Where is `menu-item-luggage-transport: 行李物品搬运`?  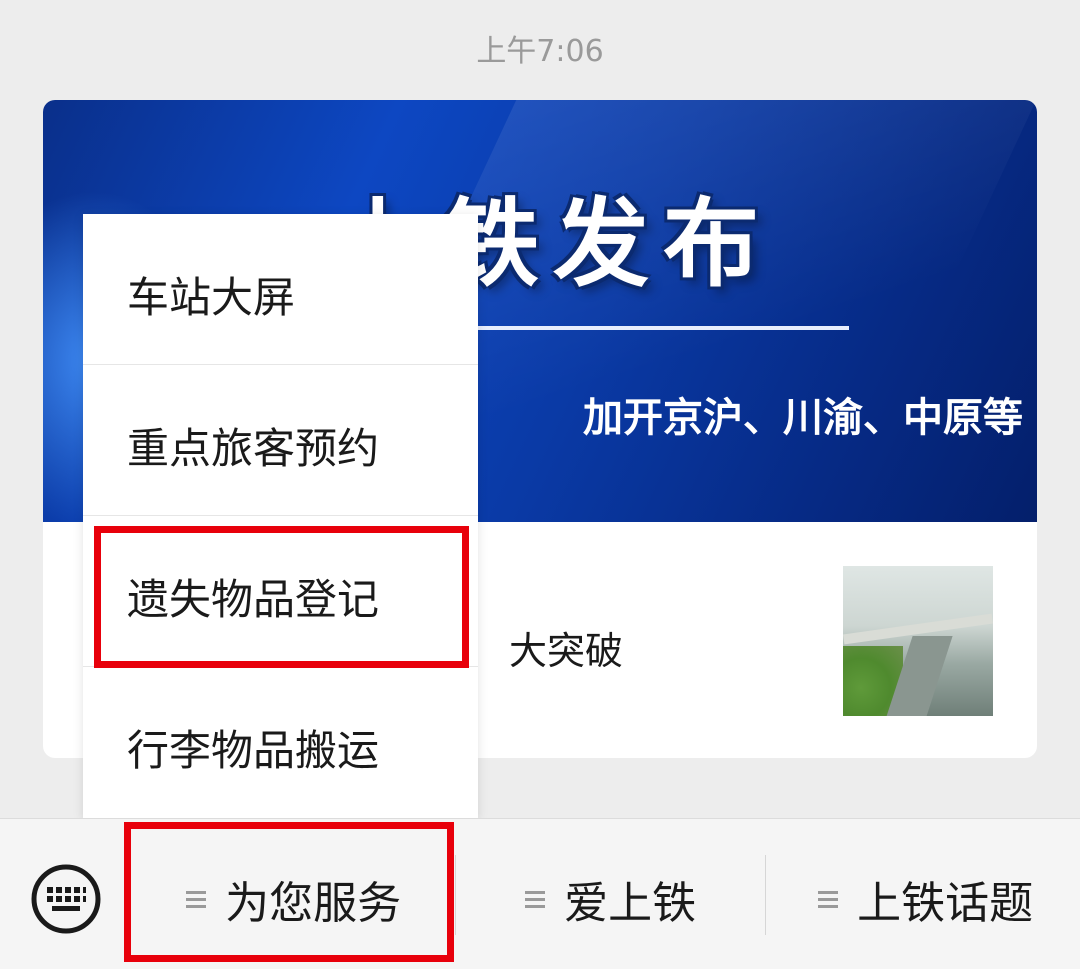 menu-item-luggage-transport: 行李物品搬运 is located at coordinates (280, 742).